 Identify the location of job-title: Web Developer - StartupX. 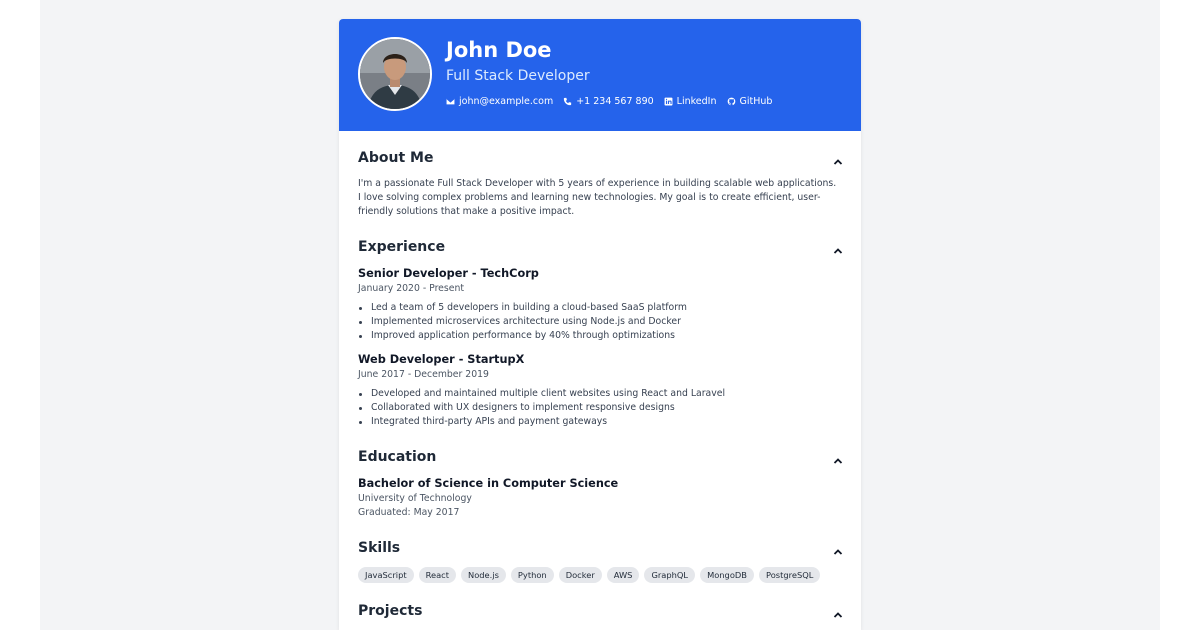
(441, 359).